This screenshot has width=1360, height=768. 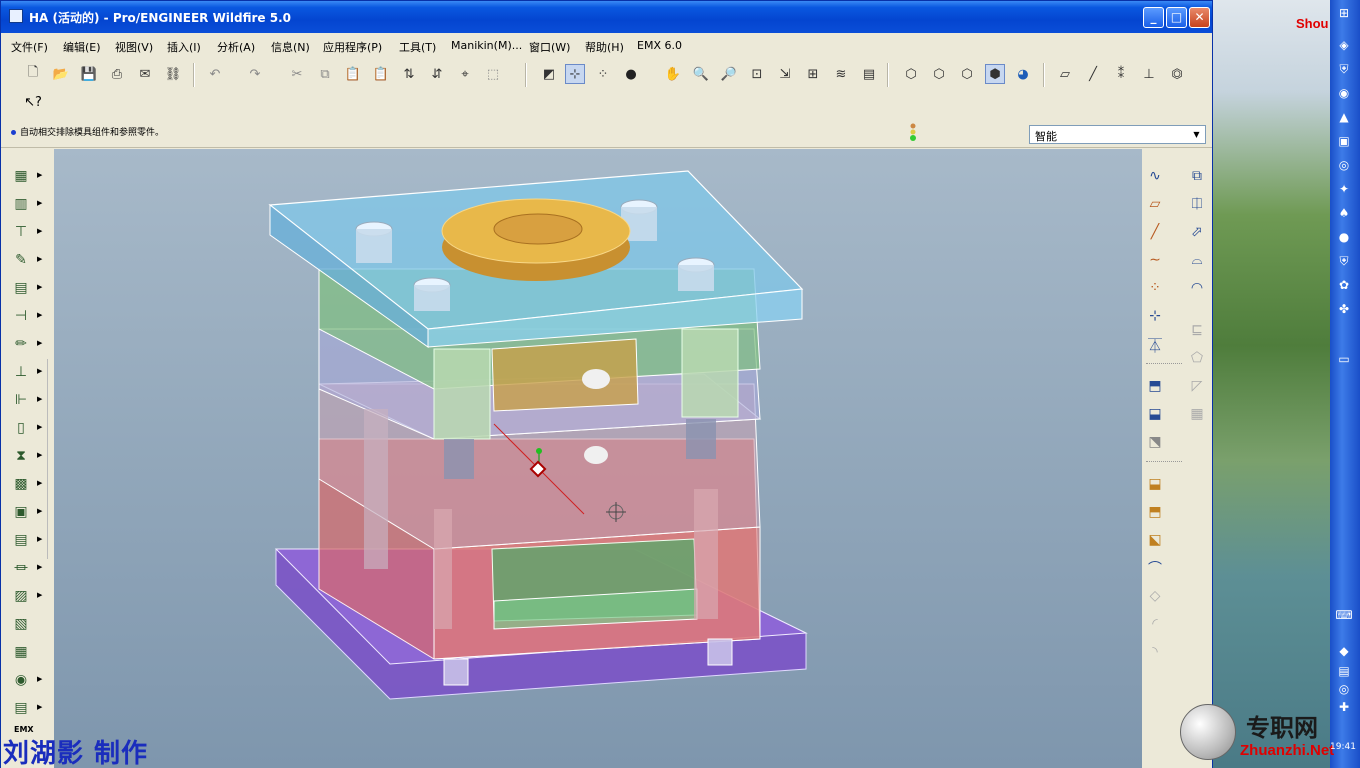 What do you see at coordinates (33, 74) in the screenshot?
I see `new-icon: 🗋` at bounding box center [33, 74].